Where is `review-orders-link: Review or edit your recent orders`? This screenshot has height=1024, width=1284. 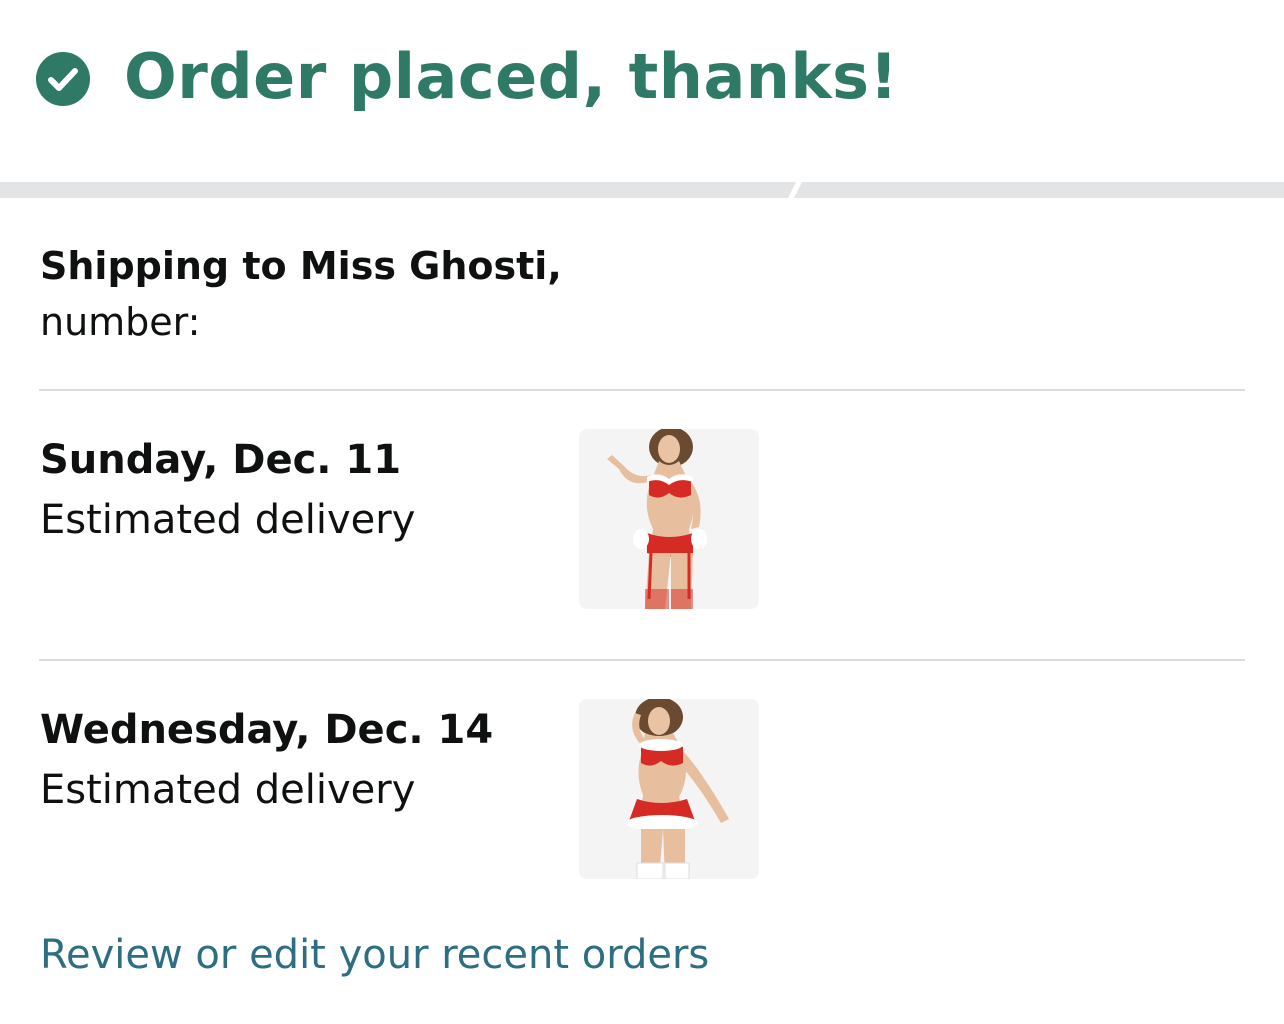
review-orders-link: Review or edit your recent orders is located at coordinates (374, 955).